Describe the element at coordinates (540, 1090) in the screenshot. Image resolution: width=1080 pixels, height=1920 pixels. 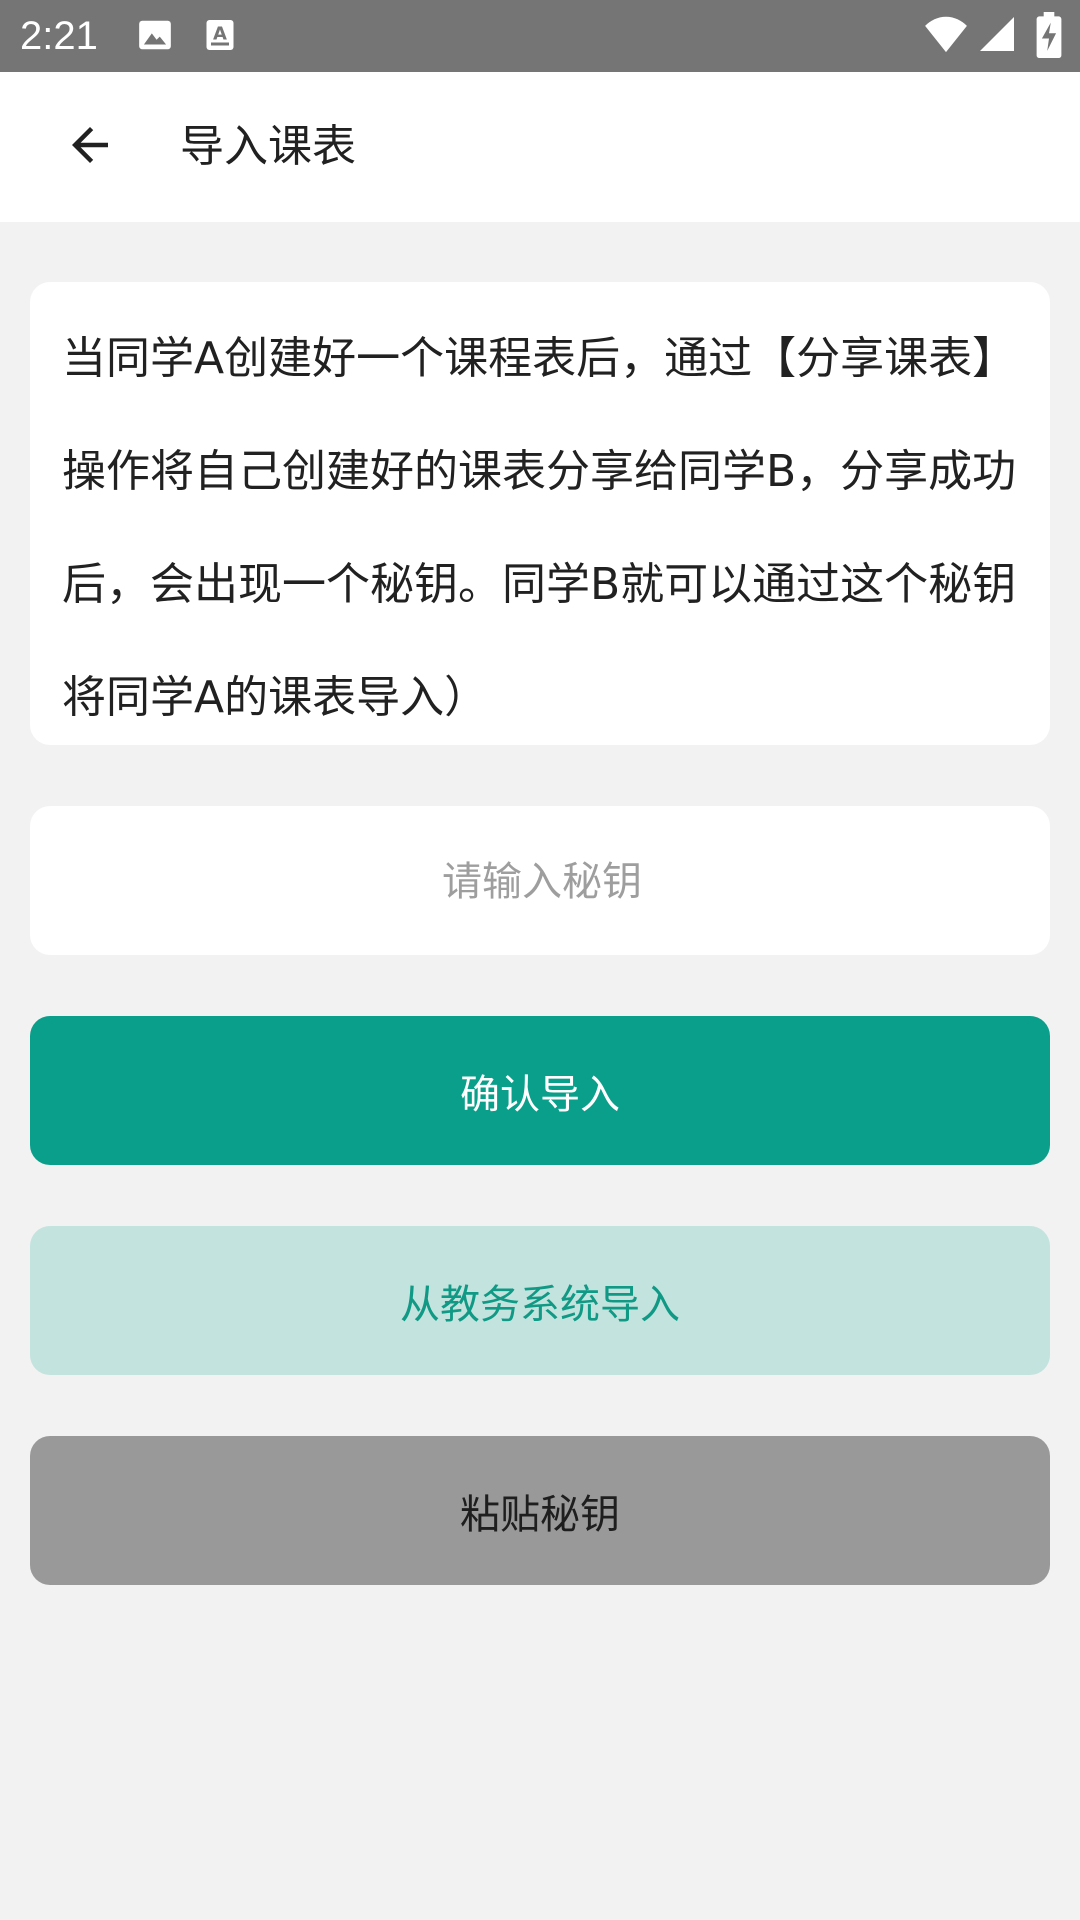
I see `confirm-import-button: 确认导入` at that location.